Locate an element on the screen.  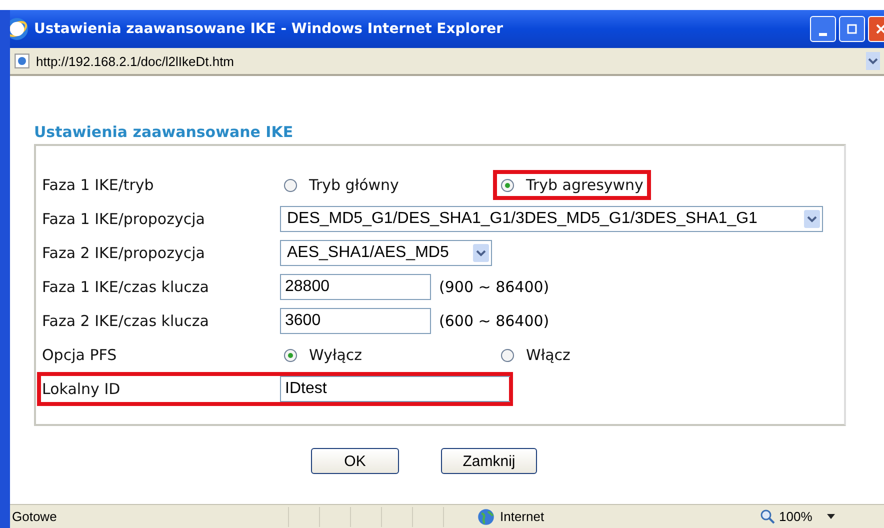
section-title: Ustawienia zaawansowane IKE is located at coordinates (164, 132).